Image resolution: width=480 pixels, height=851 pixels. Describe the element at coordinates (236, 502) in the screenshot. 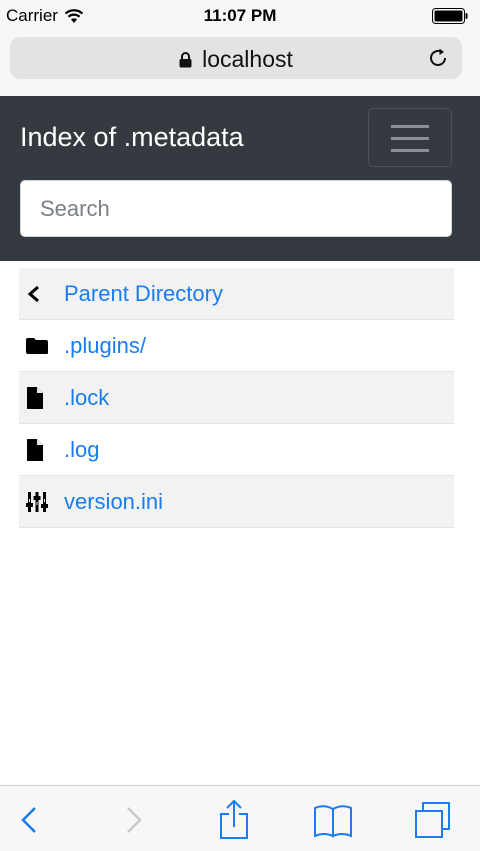

I see `list-item: version.ini` at that location.